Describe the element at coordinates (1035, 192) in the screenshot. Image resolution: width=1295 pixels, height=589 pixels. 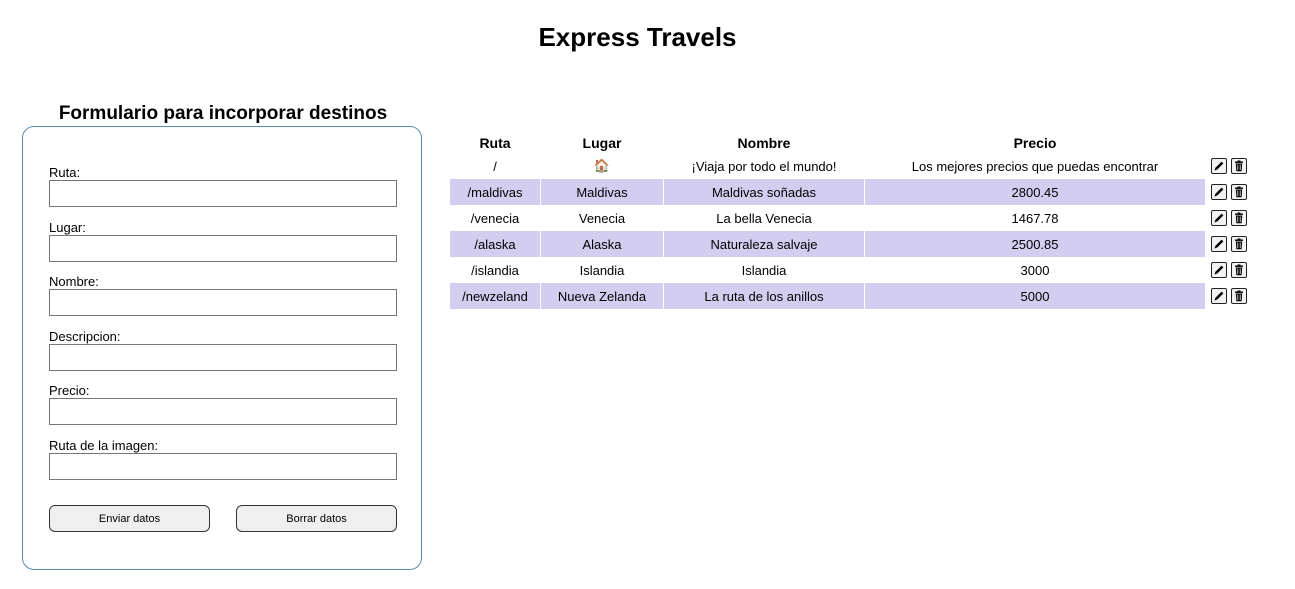
I see `cell-precio: 2800.45` at that location.